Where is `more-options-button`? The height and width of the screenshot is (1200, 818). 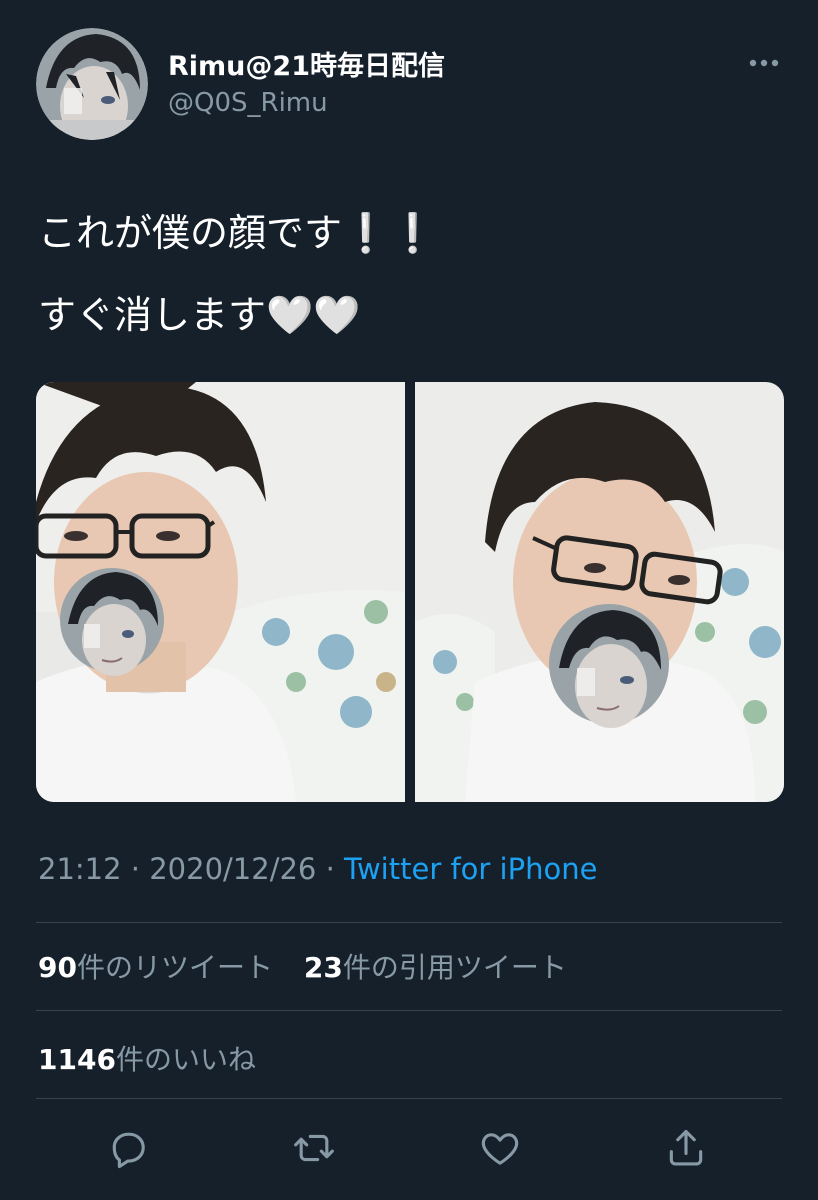
more-options-button is located at coordinates (764, 63).